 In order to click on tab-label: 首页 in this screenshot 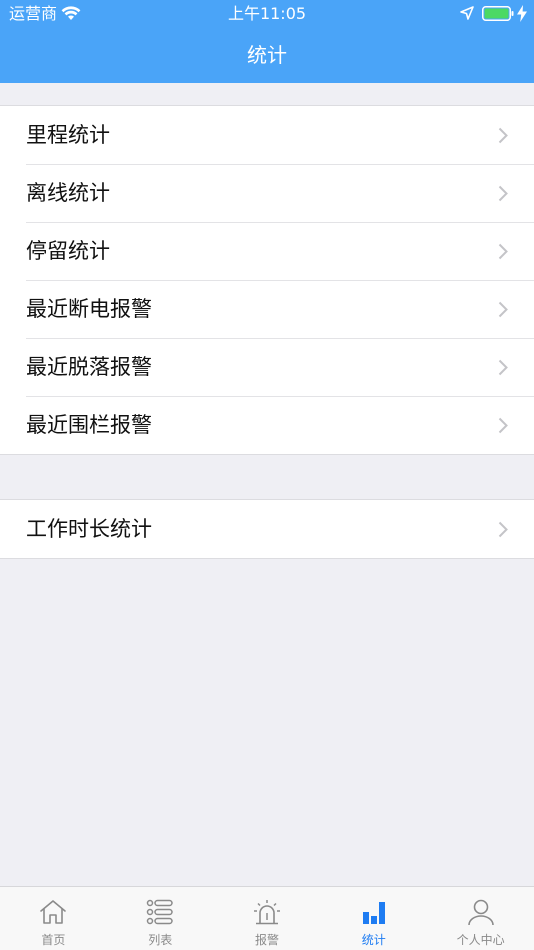, I will do `click(53, 940)`.